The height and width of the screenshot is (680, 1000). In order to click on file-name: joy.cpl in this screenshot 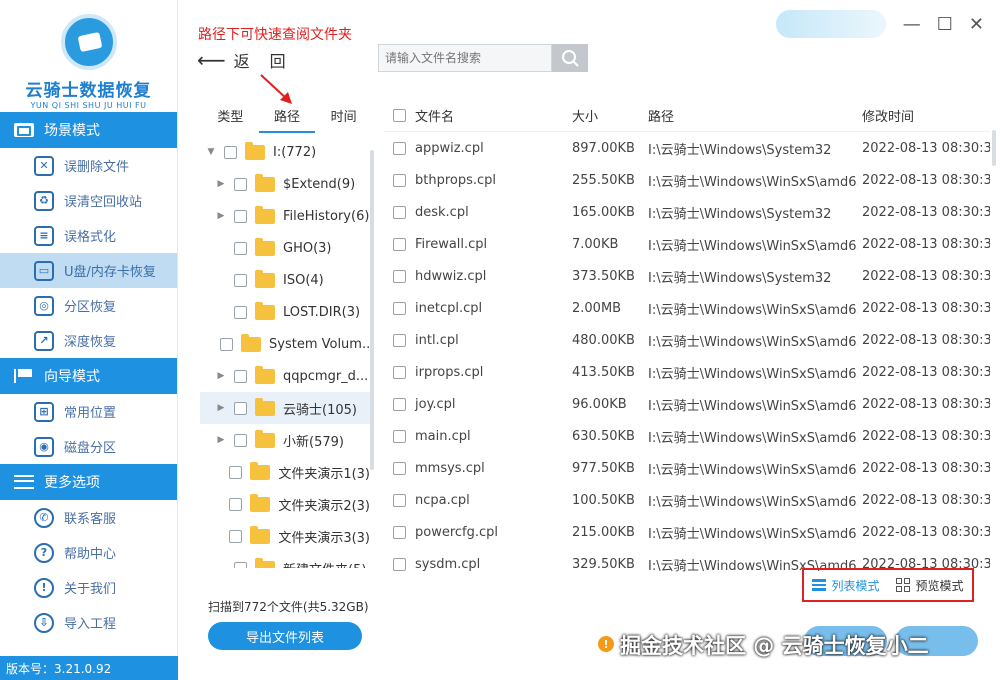, I will do `click(435, 404)`.